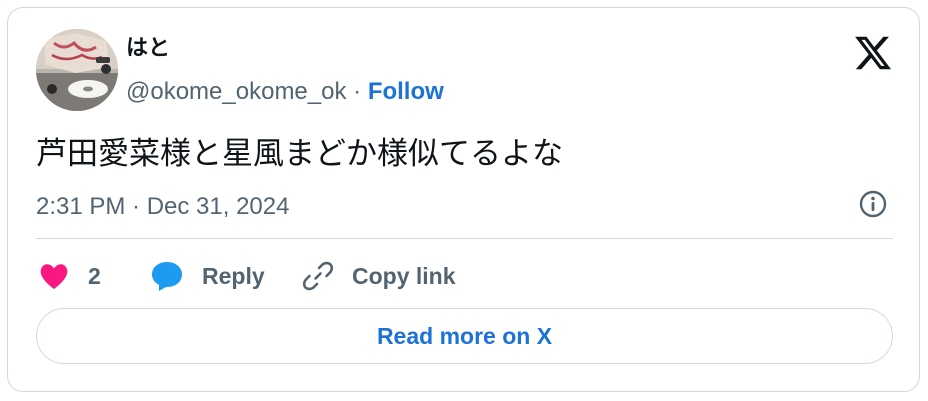 The height and width of the screenshot is (401, 928). I want to click on copy-link-label: Copy link, so click(404, 275).